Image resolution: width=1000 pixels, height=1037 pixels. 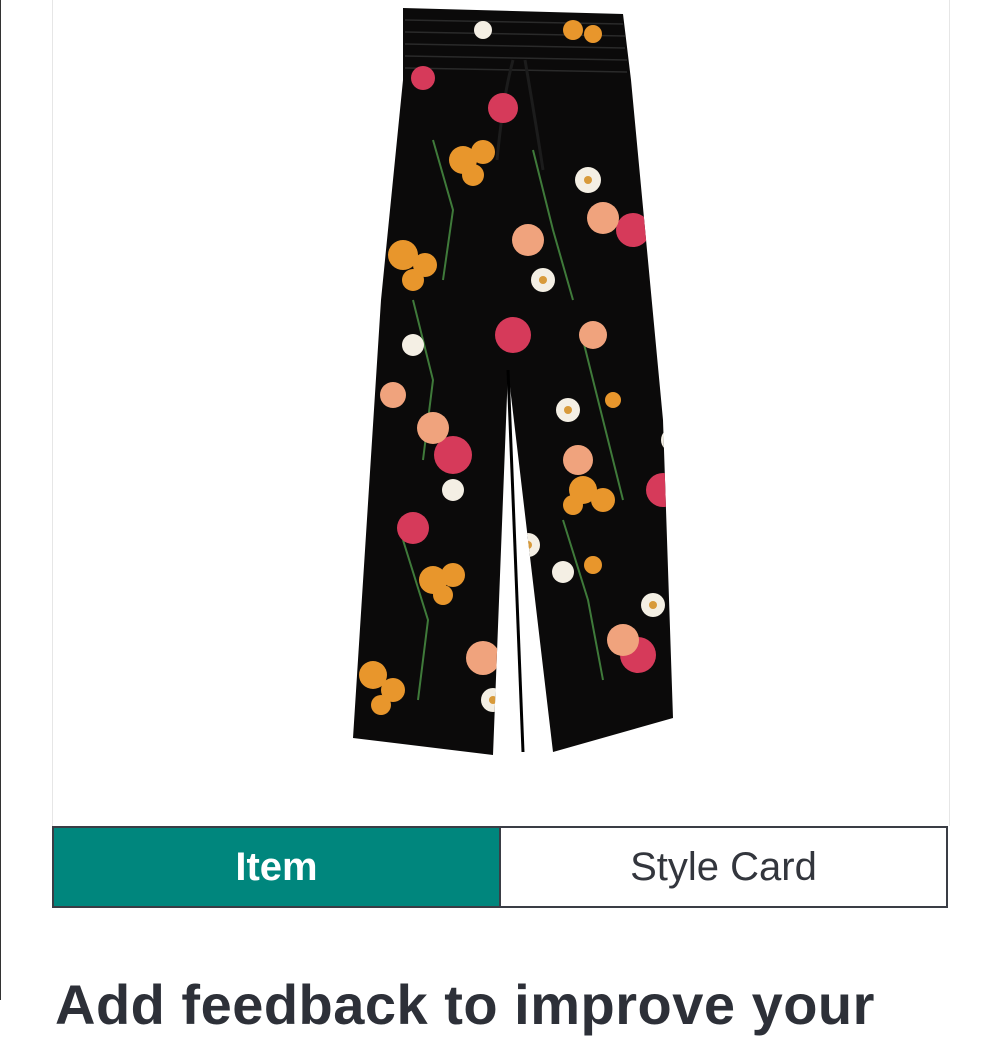 I want to click on tab-style-card: Style Card, so click(x=722, y=867).